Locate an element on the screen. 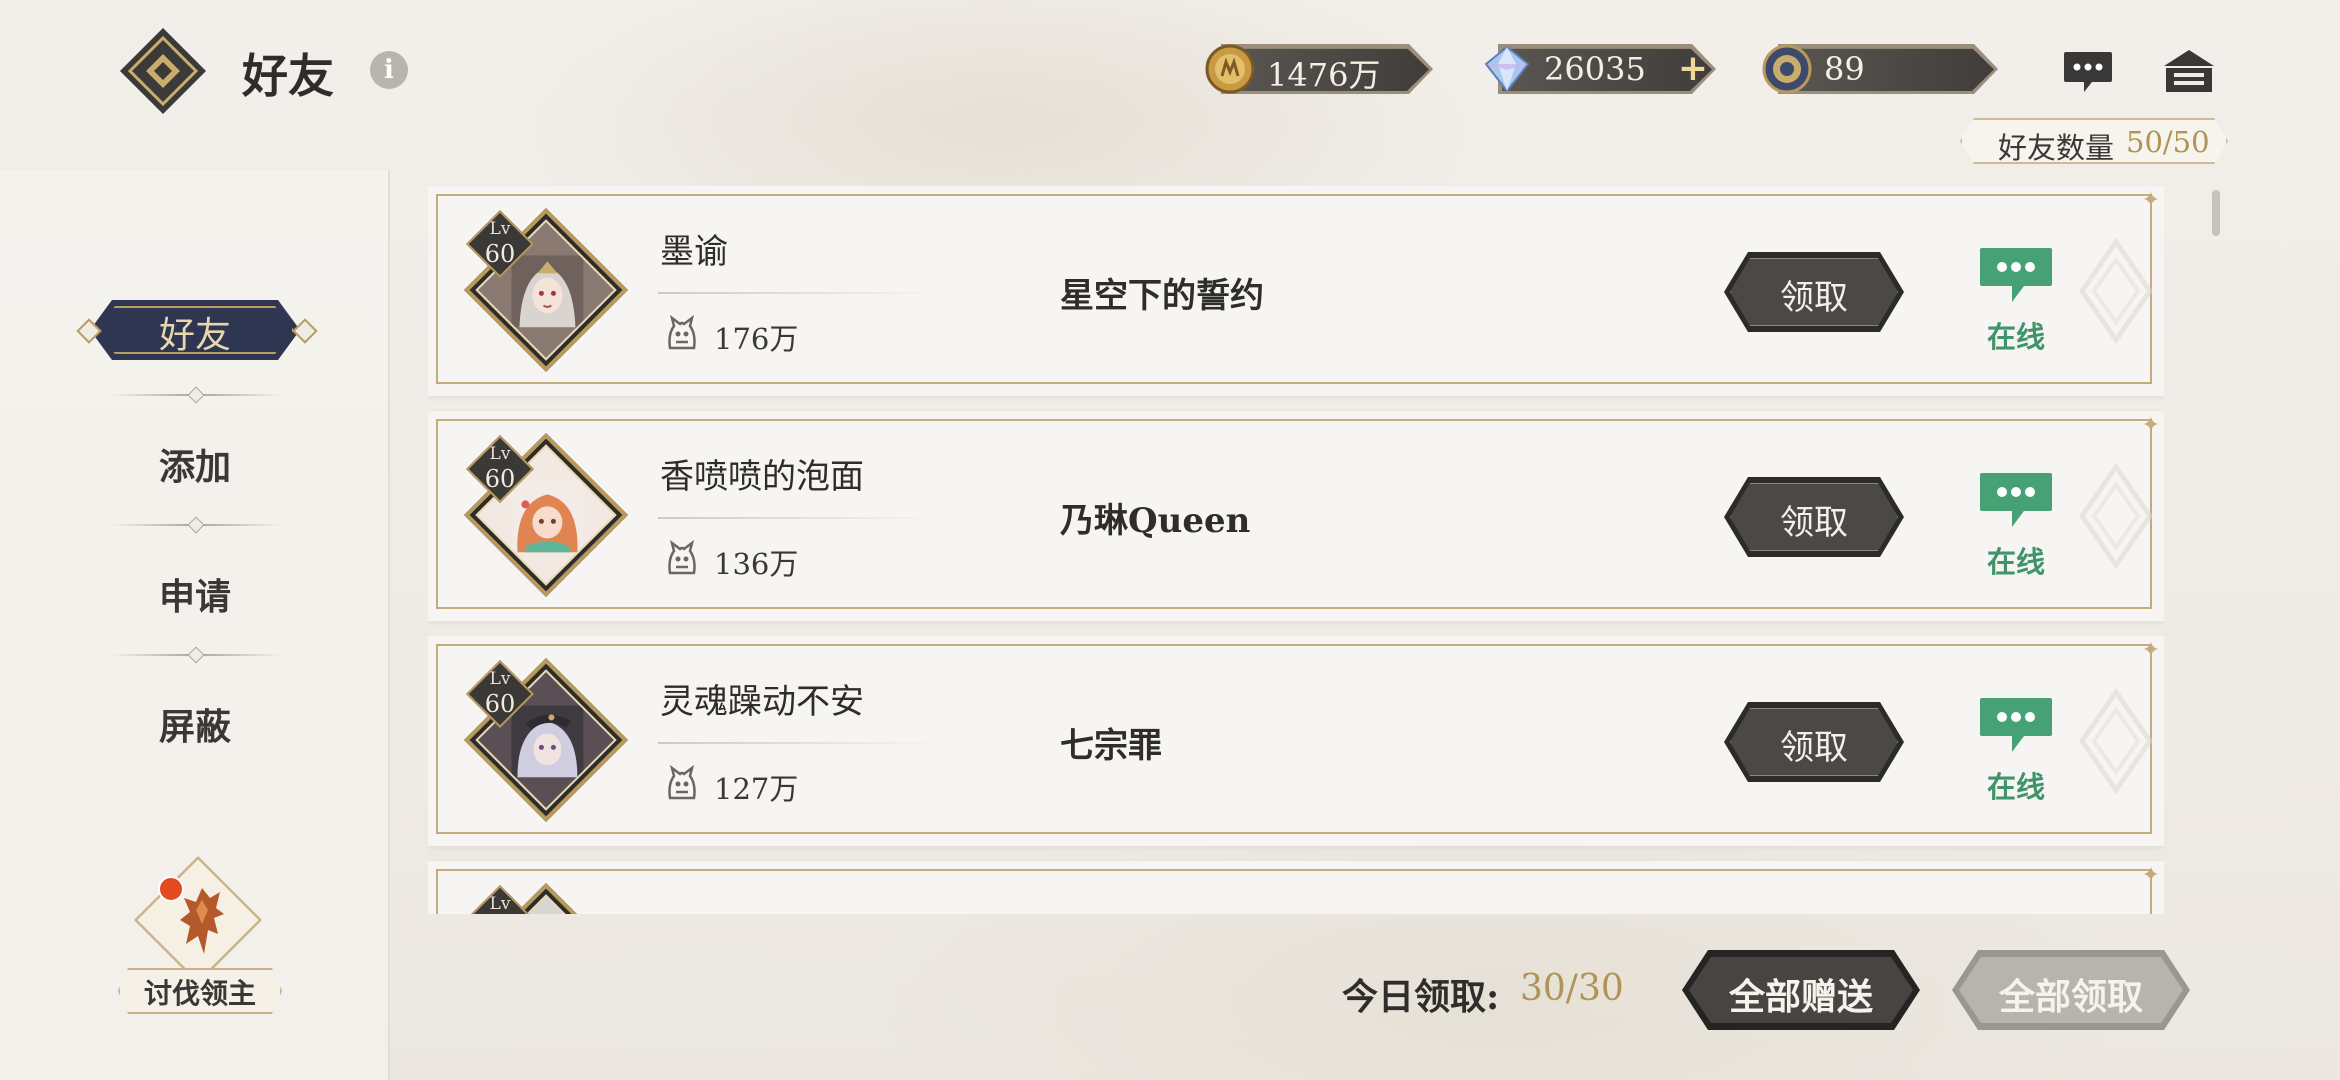 The height and width of the screenshot is (1080, 2340). combat-power-value: 127万 is located at coordinates (756, 789).